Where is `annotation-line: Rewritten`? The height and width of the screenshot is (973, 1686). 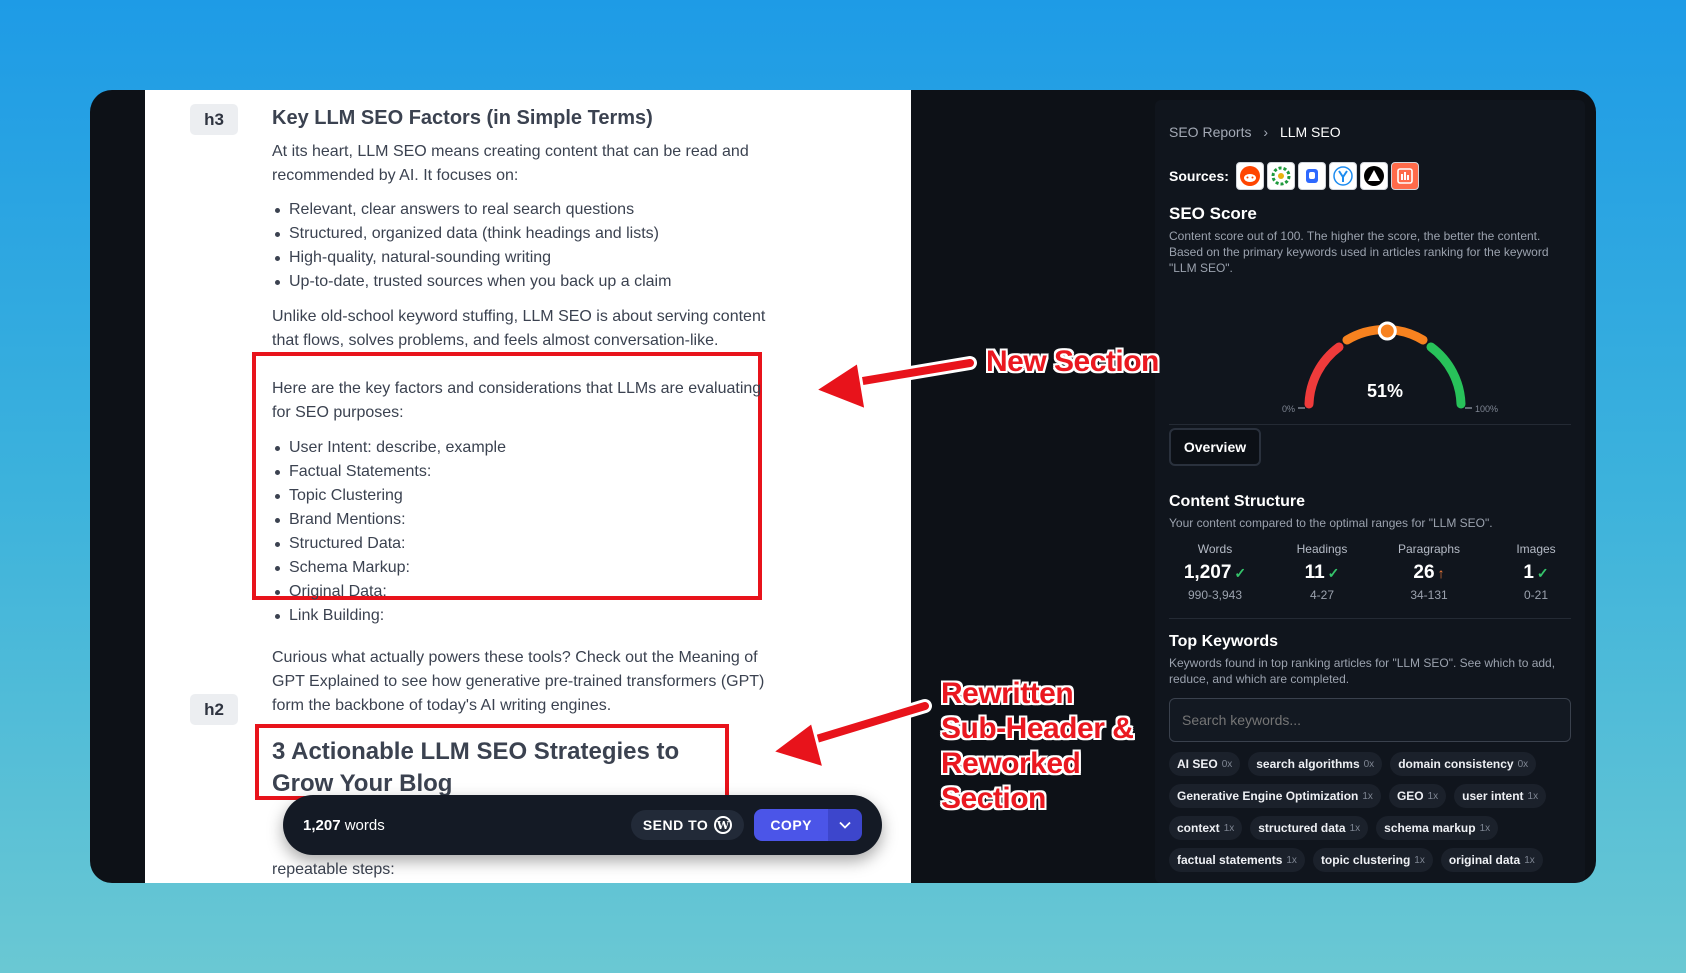
annotation-line: Rewritten is located at coordinates (1007, 693).